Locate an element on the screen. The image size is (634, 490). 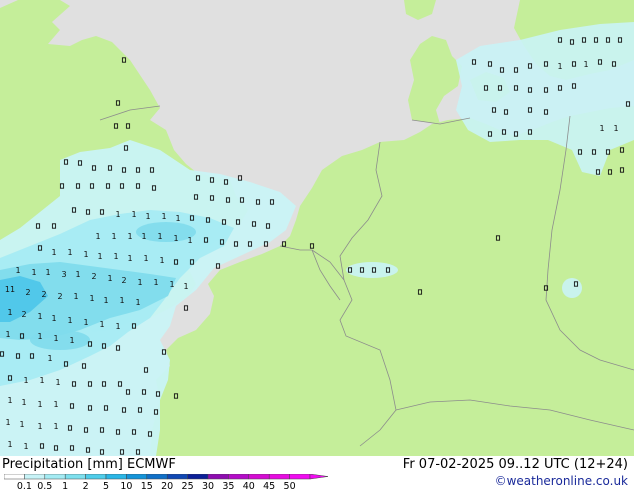
scale-label: 20 is located at coordinates (167, 485).